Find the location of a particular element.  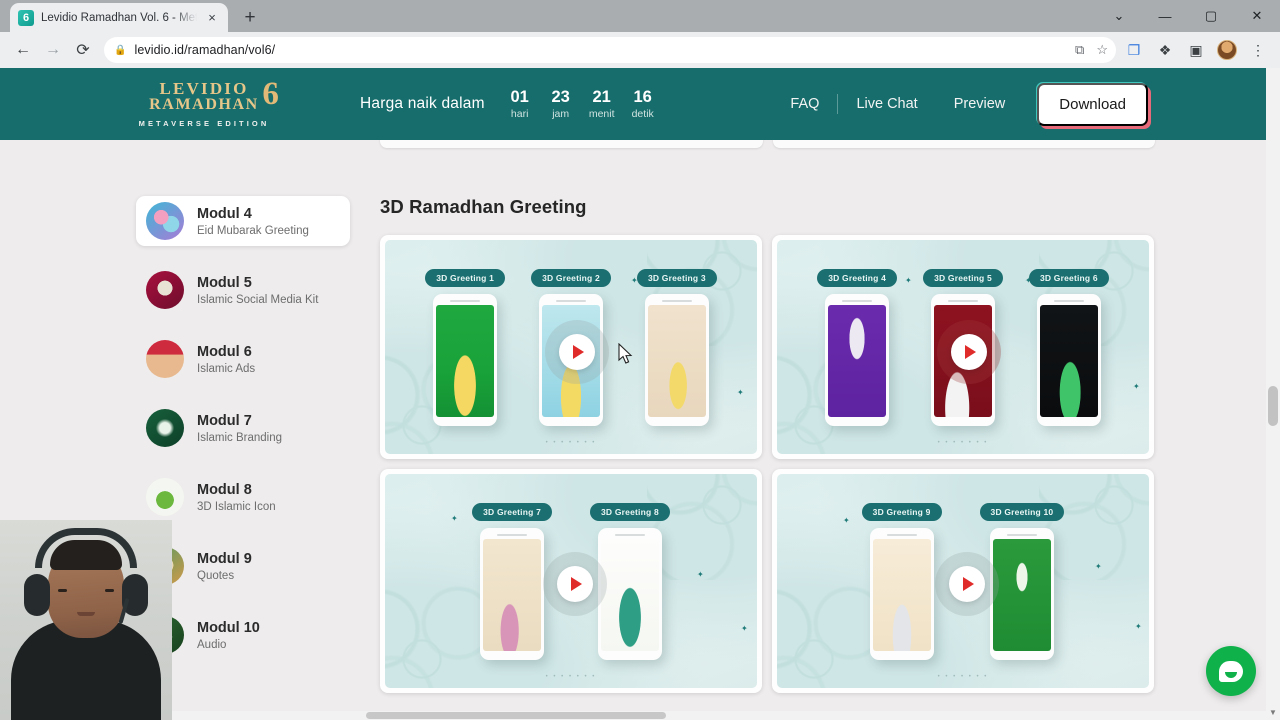

omnibox-actions: ⧉ ☆ is located at coordinates (1091, 50).